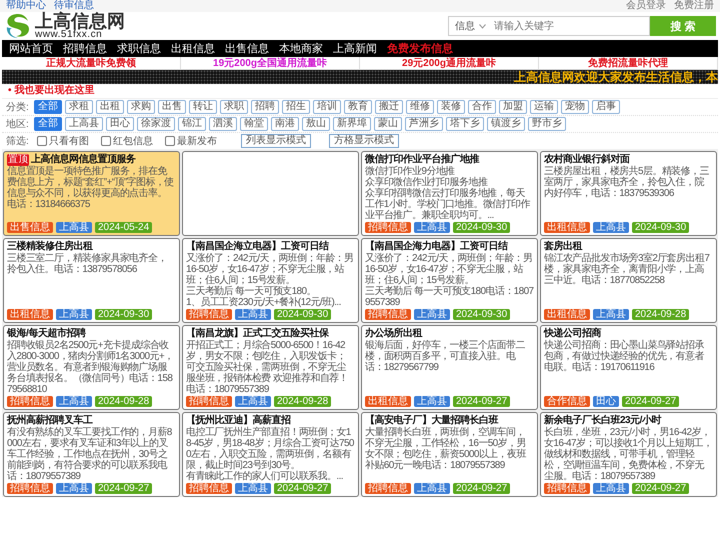  I want to click on view-mode-button: 列表显示模式, so click(275, 141).